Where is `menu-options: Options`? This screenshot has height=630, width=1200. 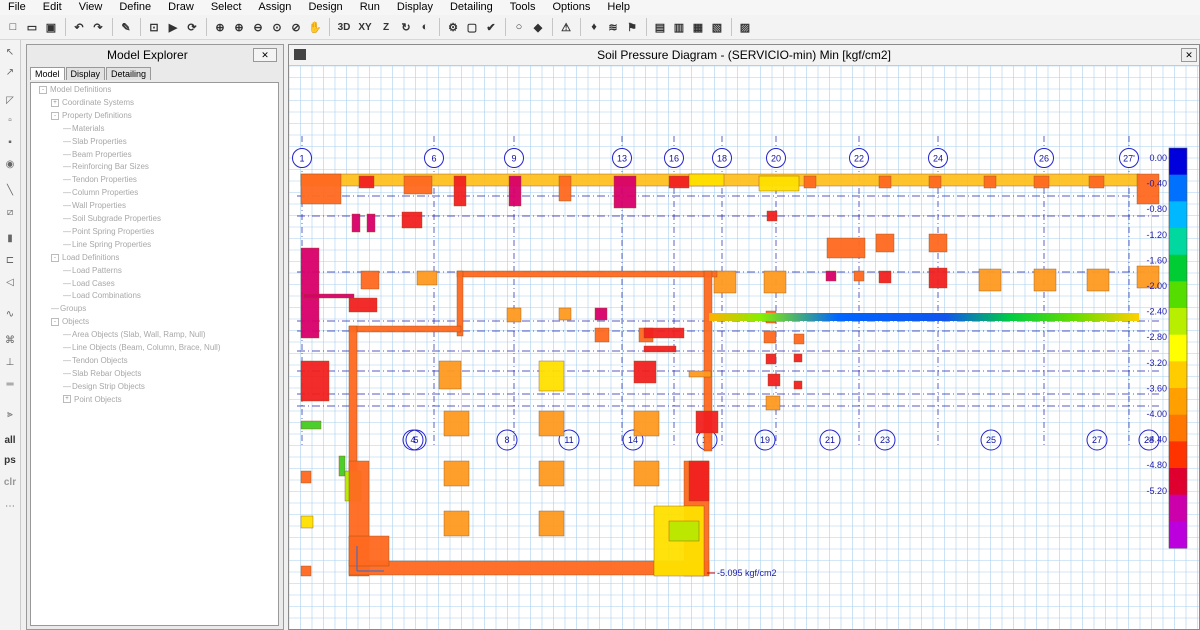
menu-options: Options is located at coordinates (571, 7).